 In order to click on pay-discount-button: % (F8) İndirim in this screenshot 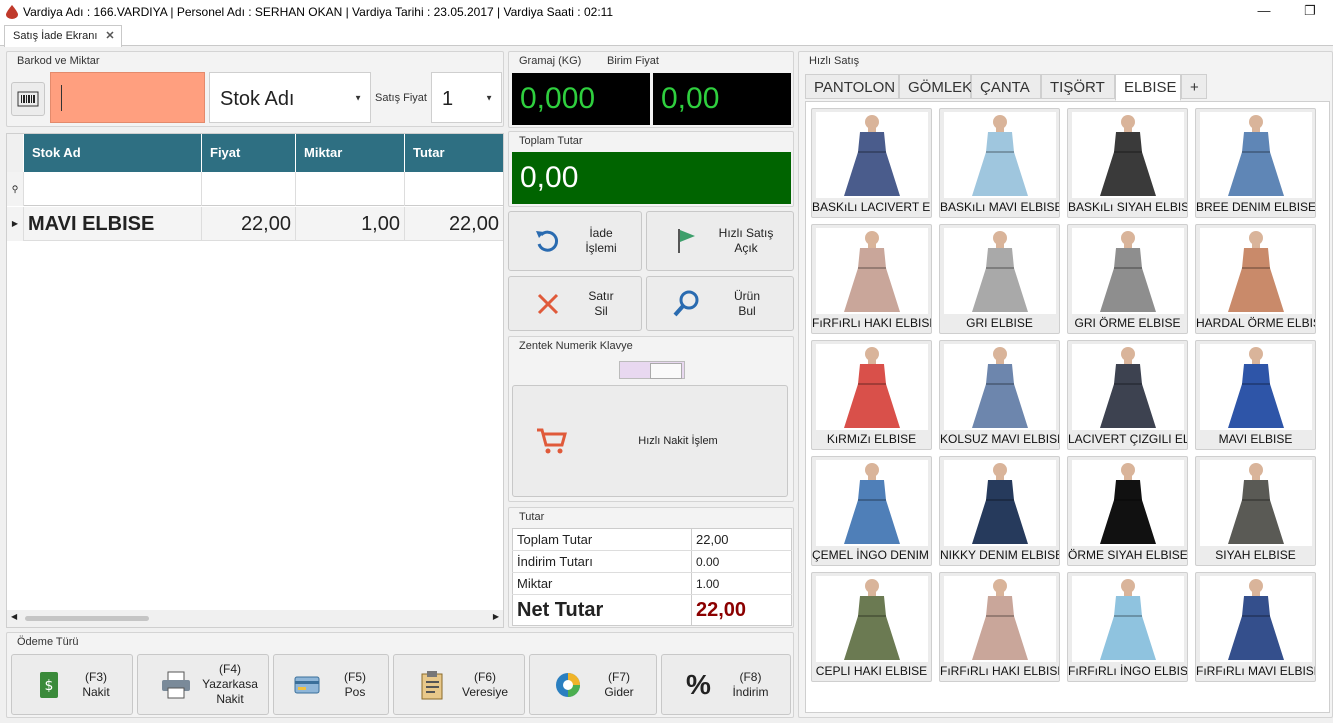, I will do `click(726, 684)`.